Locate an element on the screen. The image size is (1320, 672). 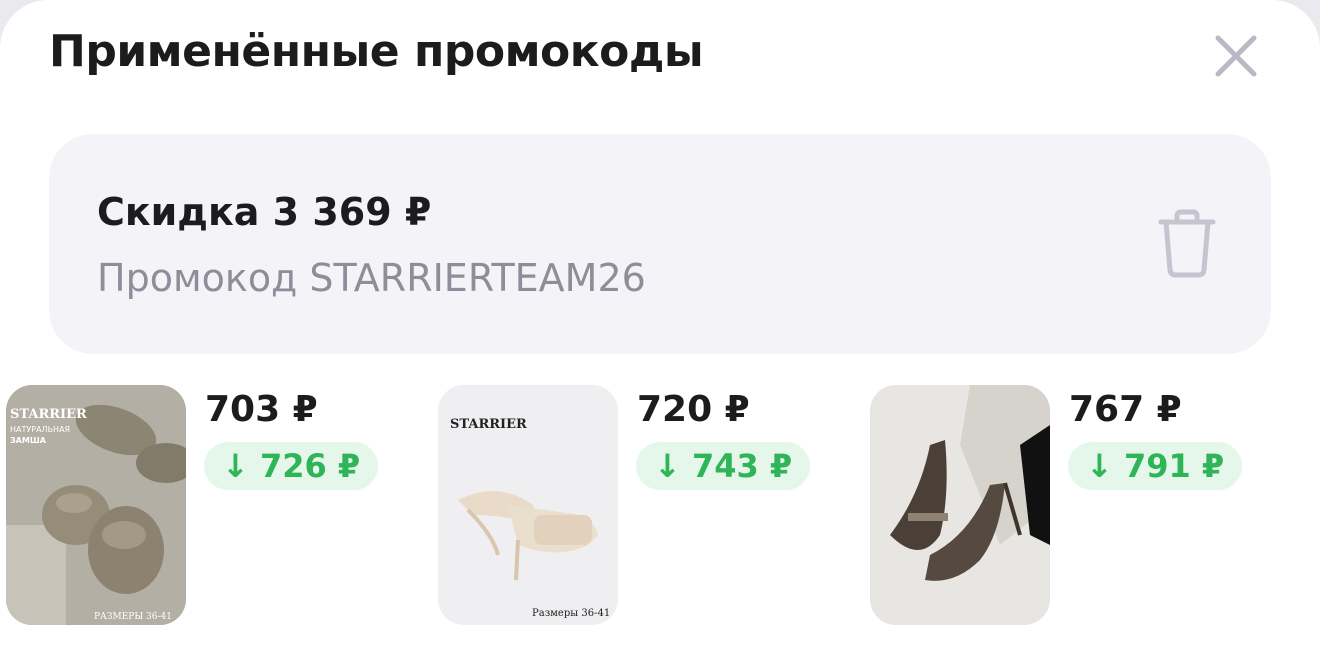
product-price: 767 ₽ is located at coordinates (1125, 409).